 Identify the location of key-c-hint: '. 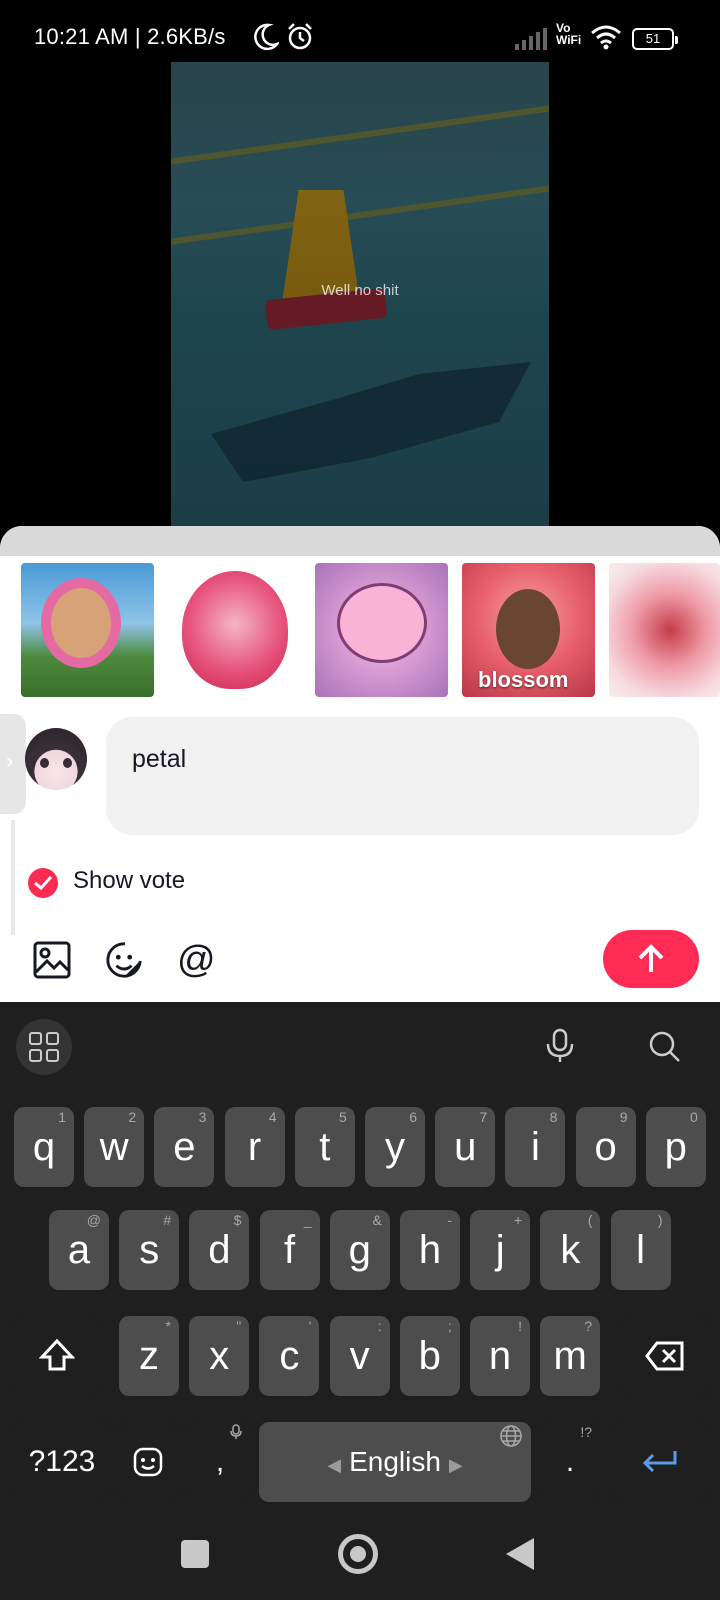
(310, 1326).